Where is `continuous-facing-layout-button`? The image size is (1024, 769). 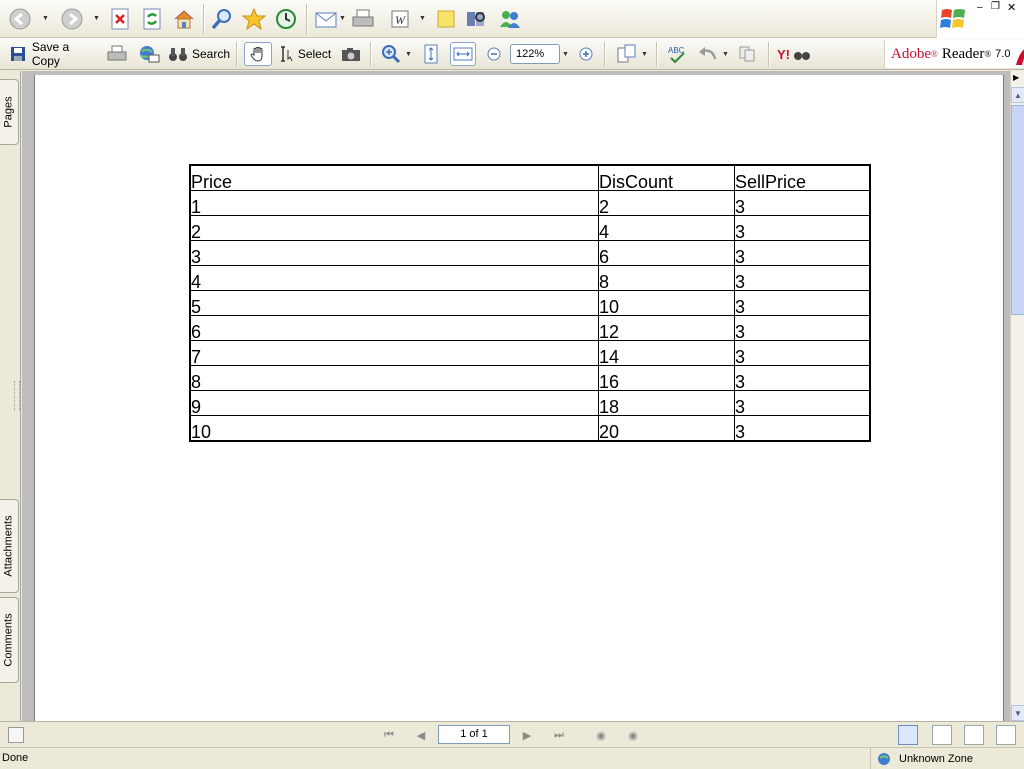
continuous-facing-layout-button is located at coordinates (1006, 735).